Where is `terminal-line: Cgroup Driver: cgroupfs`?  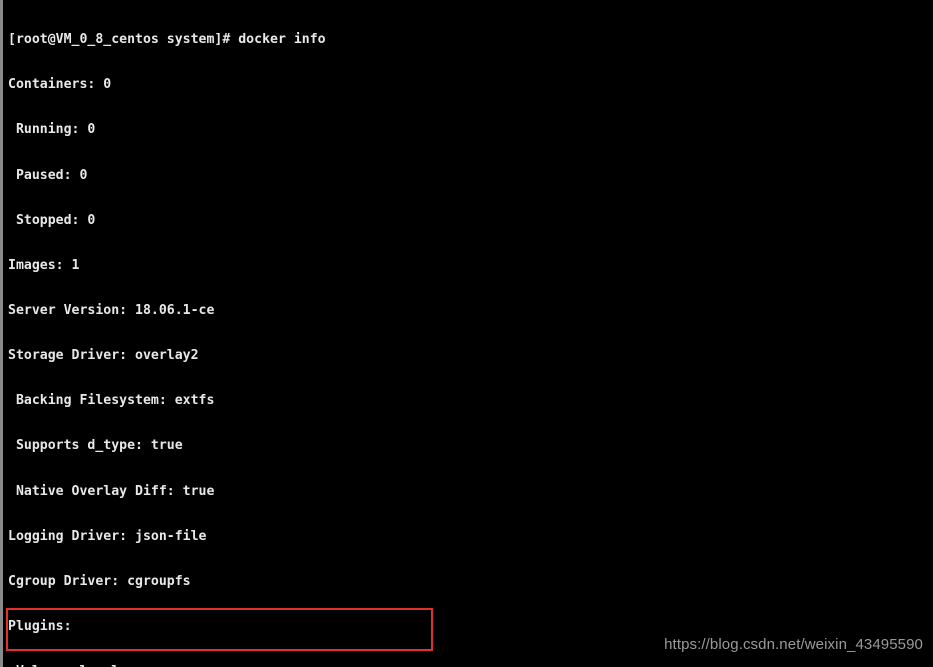 terminal-line: Cgroup Driver: cgroupfs is located at coordinates (99, 581).